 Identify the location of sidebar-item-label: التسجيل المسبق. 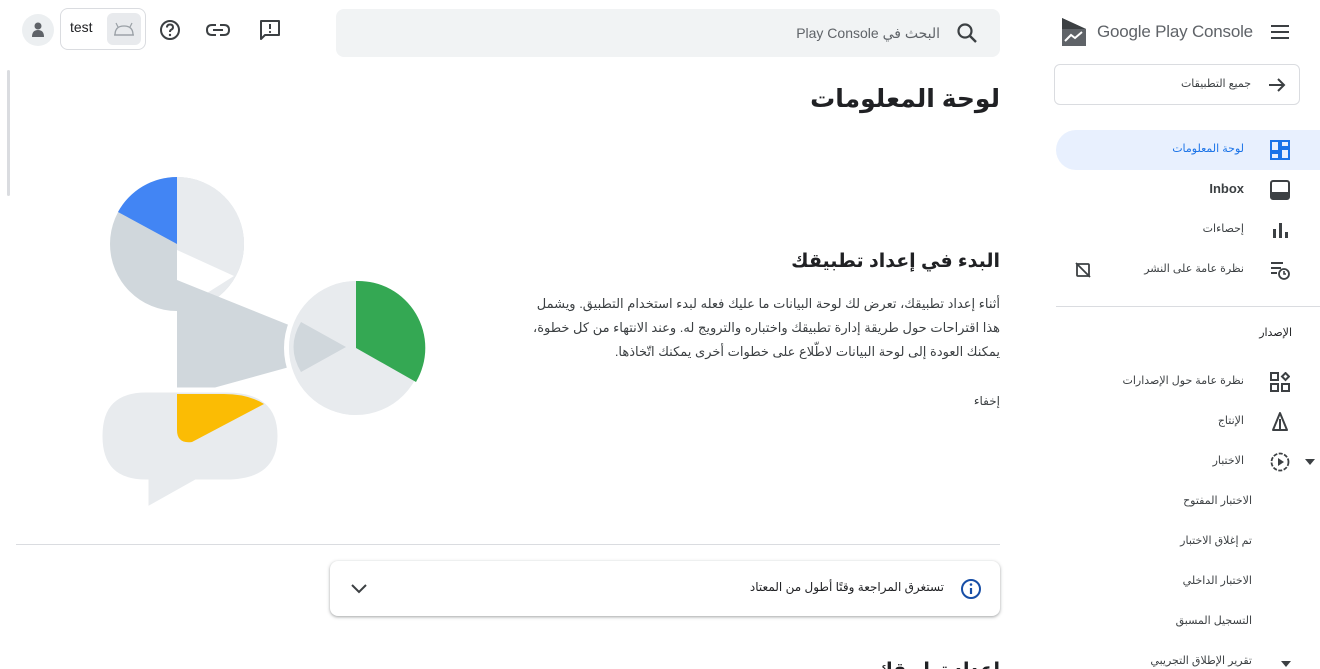
(1213, 621).